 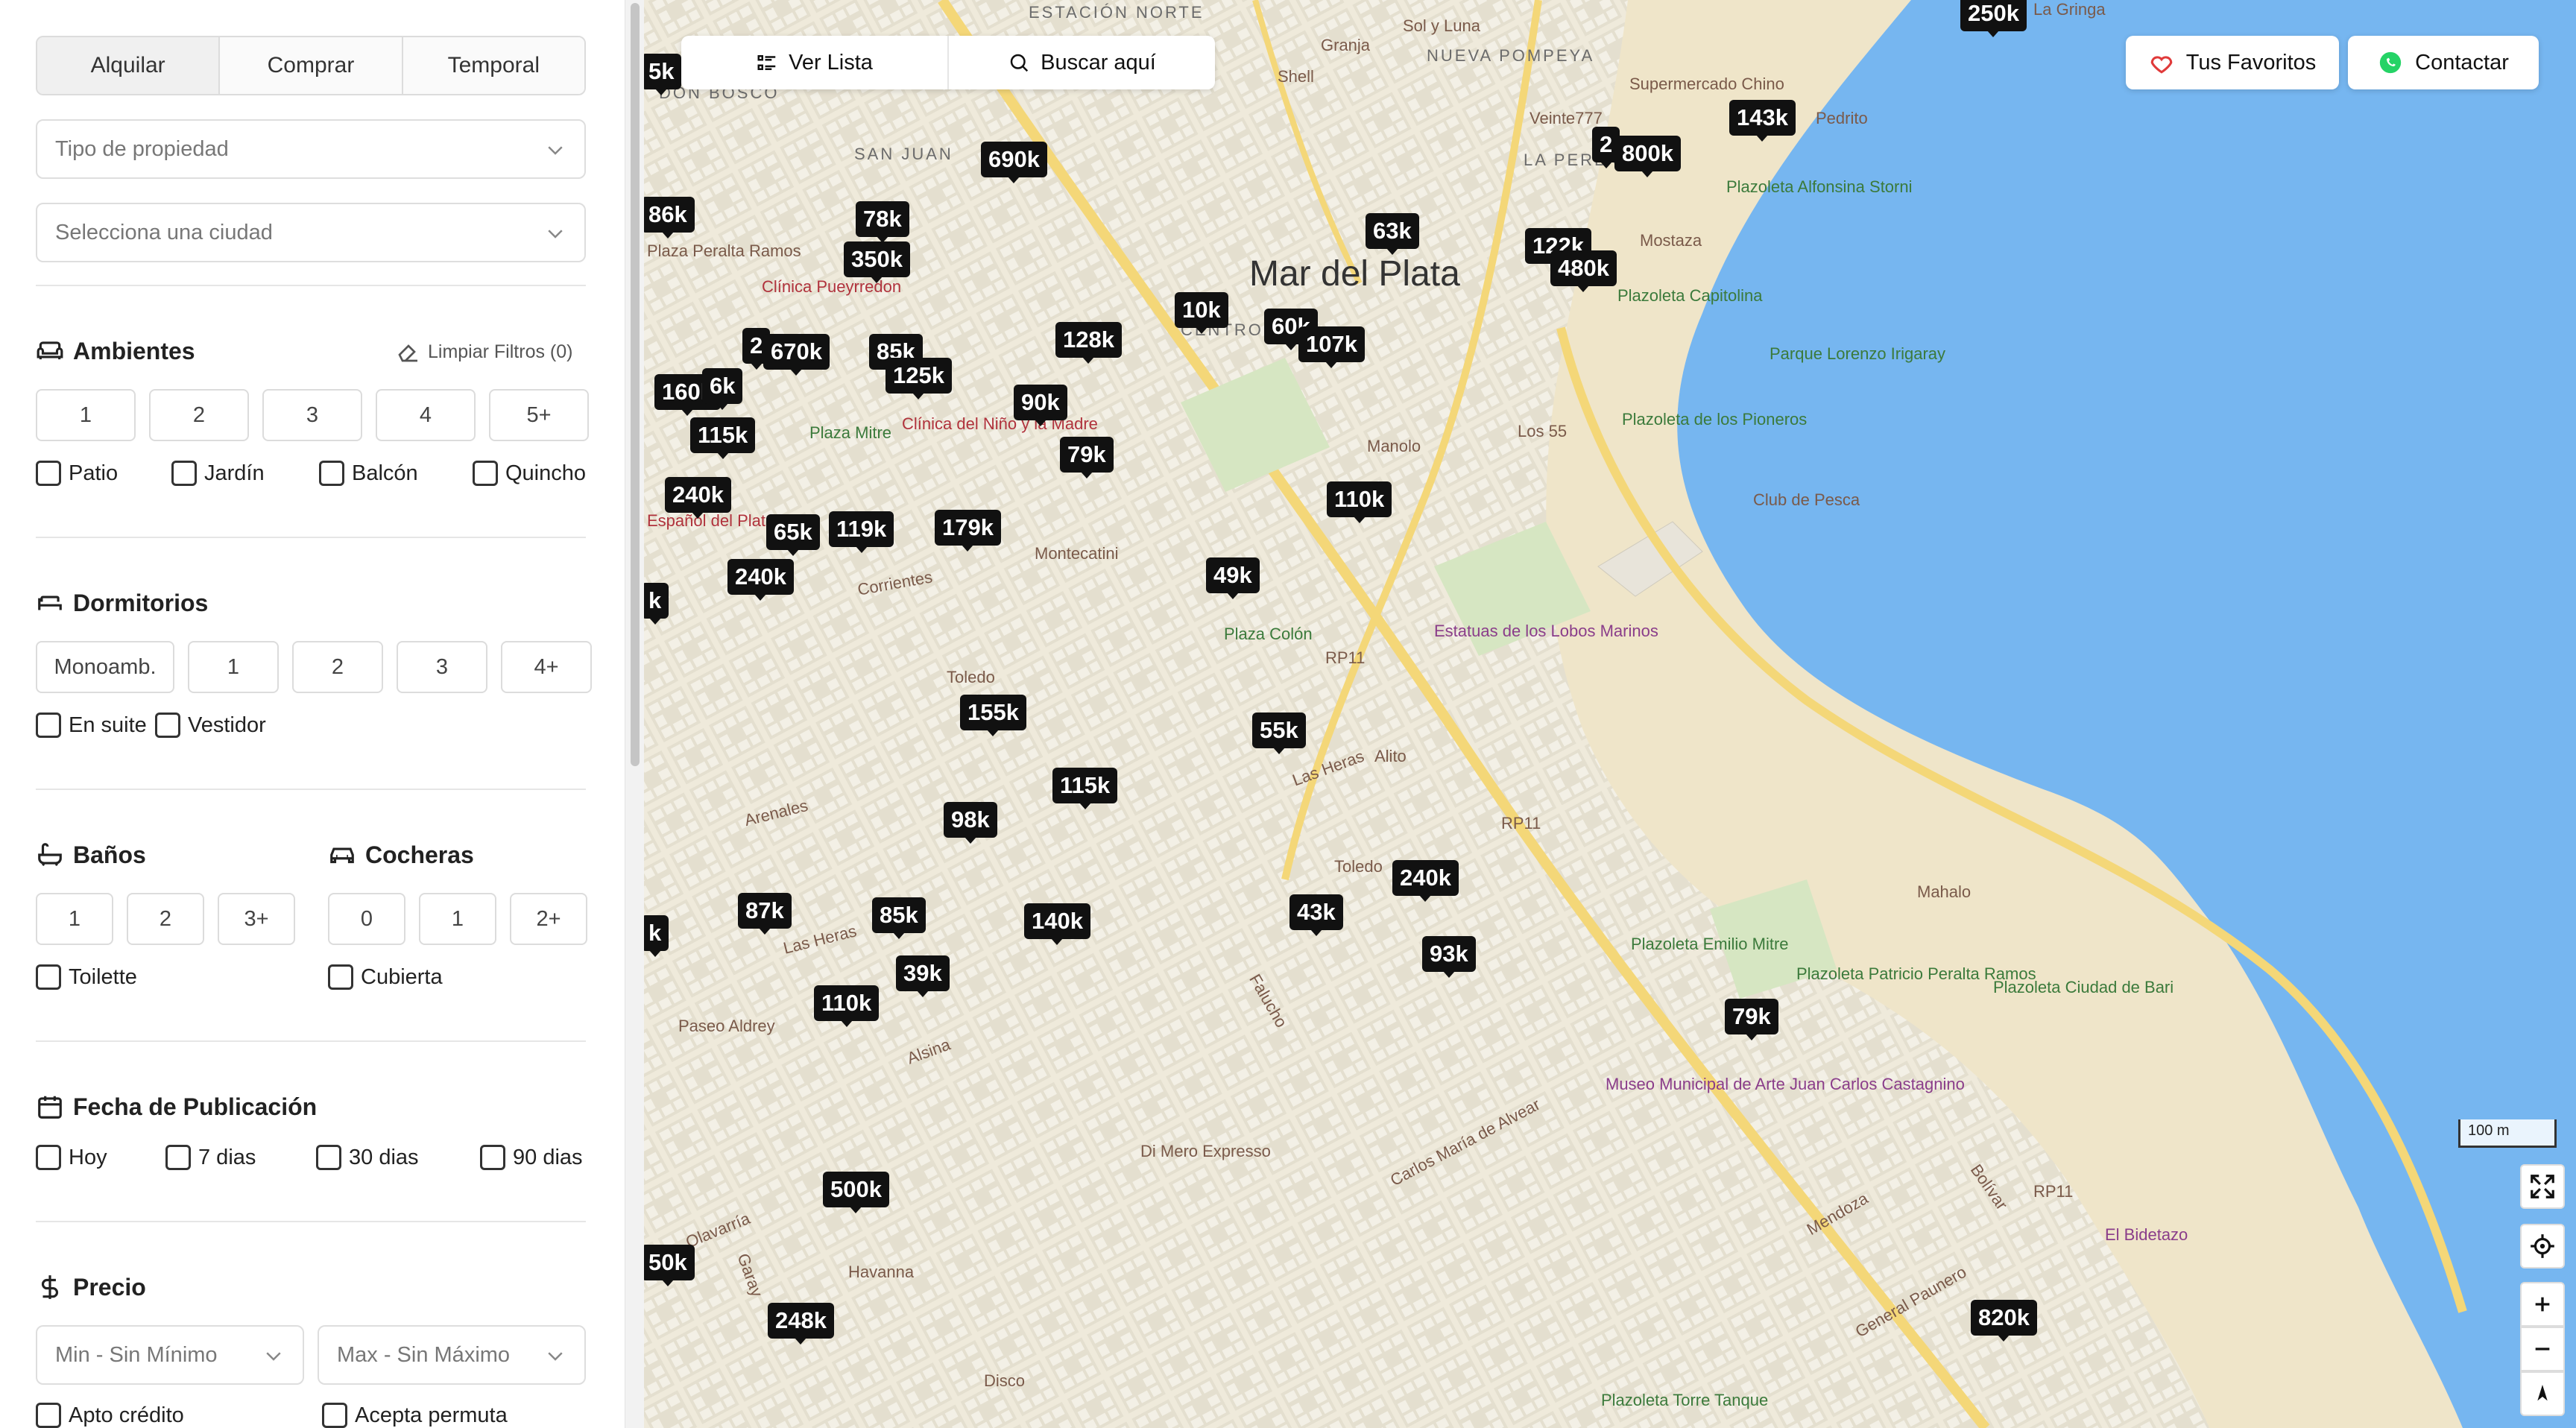 I want to click on cocheras-option-1: 1, so click(x=457, y=919).